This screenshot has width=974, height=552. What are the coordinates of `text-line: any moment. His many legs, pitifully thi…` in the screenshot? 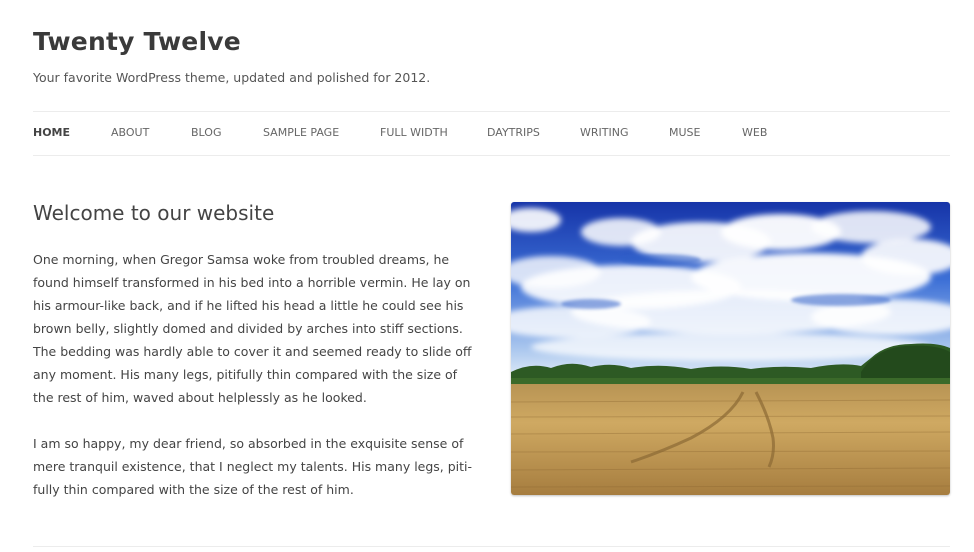 It's located at (245, 374).